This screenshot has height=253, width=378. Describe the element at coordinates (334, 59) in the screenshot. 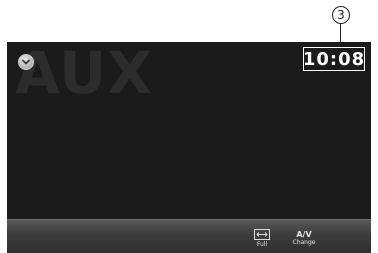

I see `clock-display: 10:08` at that location.